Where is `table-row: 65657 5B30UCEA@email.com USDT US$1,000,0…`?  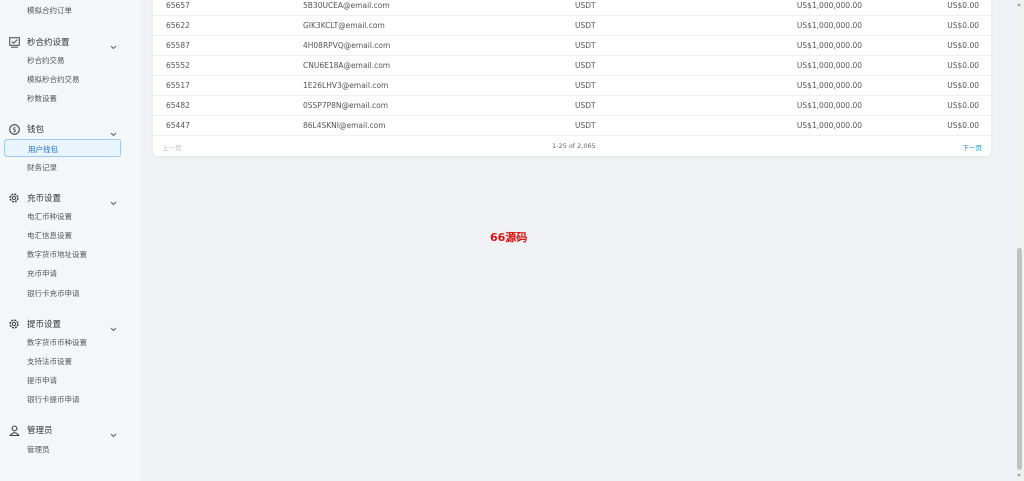 table-row: 65657 5B30UCEA@email.com USDT US$1,000,0… is located at coordinates (572, 8).